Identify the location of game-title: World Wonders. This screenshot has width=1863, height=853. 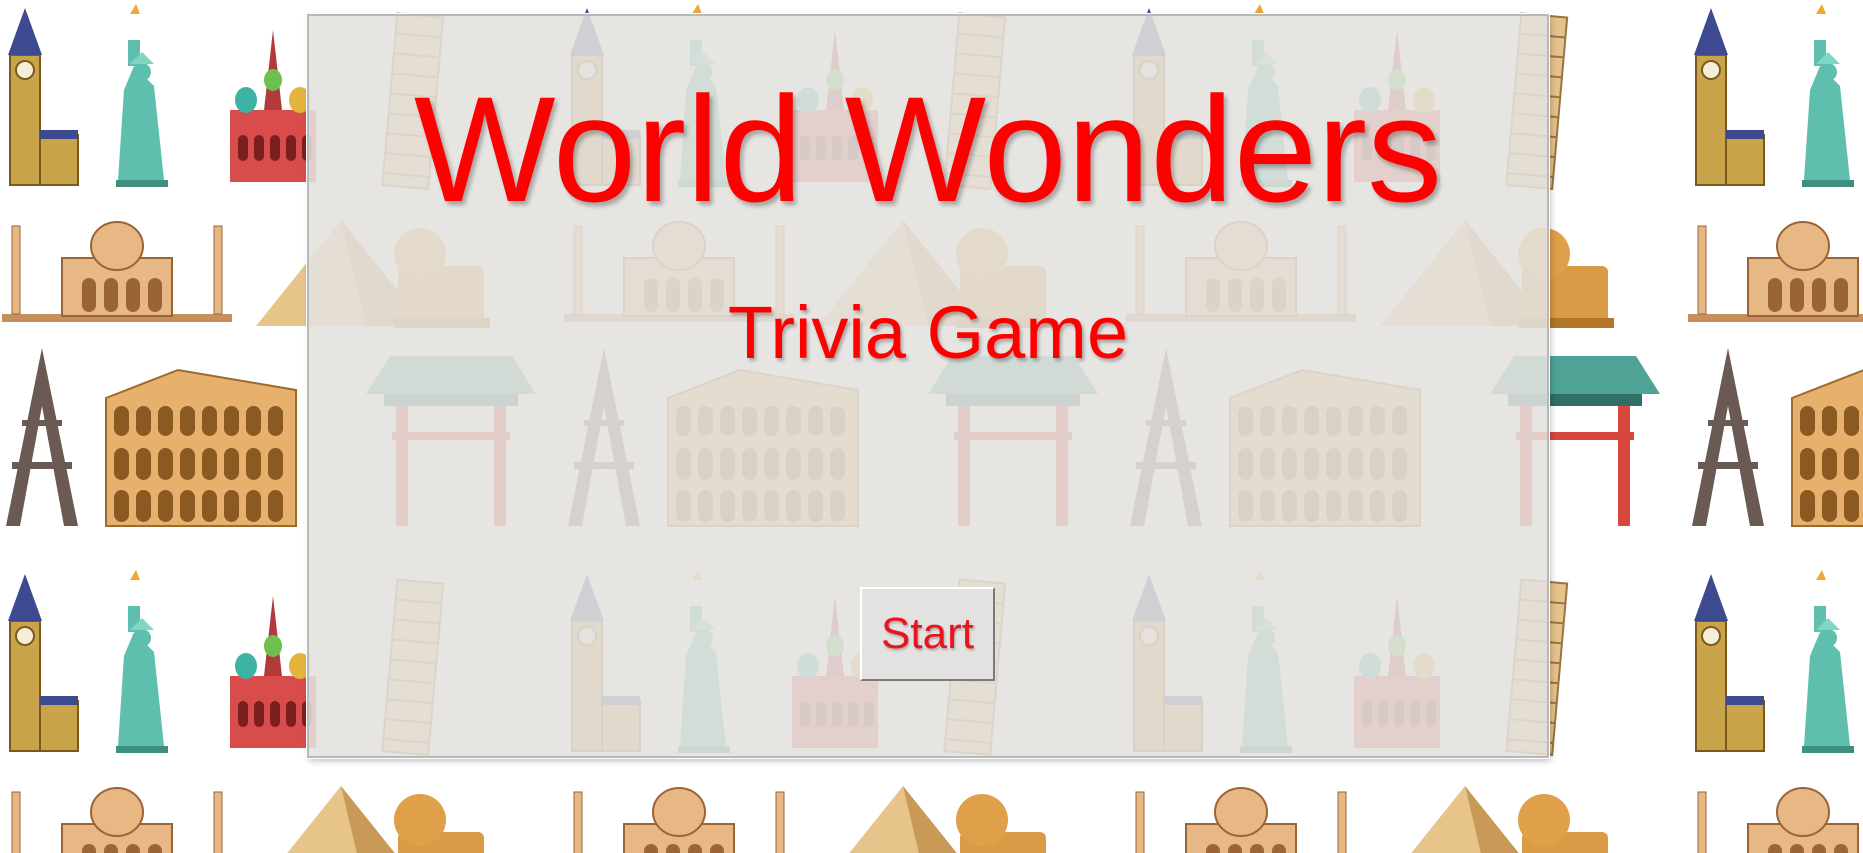
(928, 149).